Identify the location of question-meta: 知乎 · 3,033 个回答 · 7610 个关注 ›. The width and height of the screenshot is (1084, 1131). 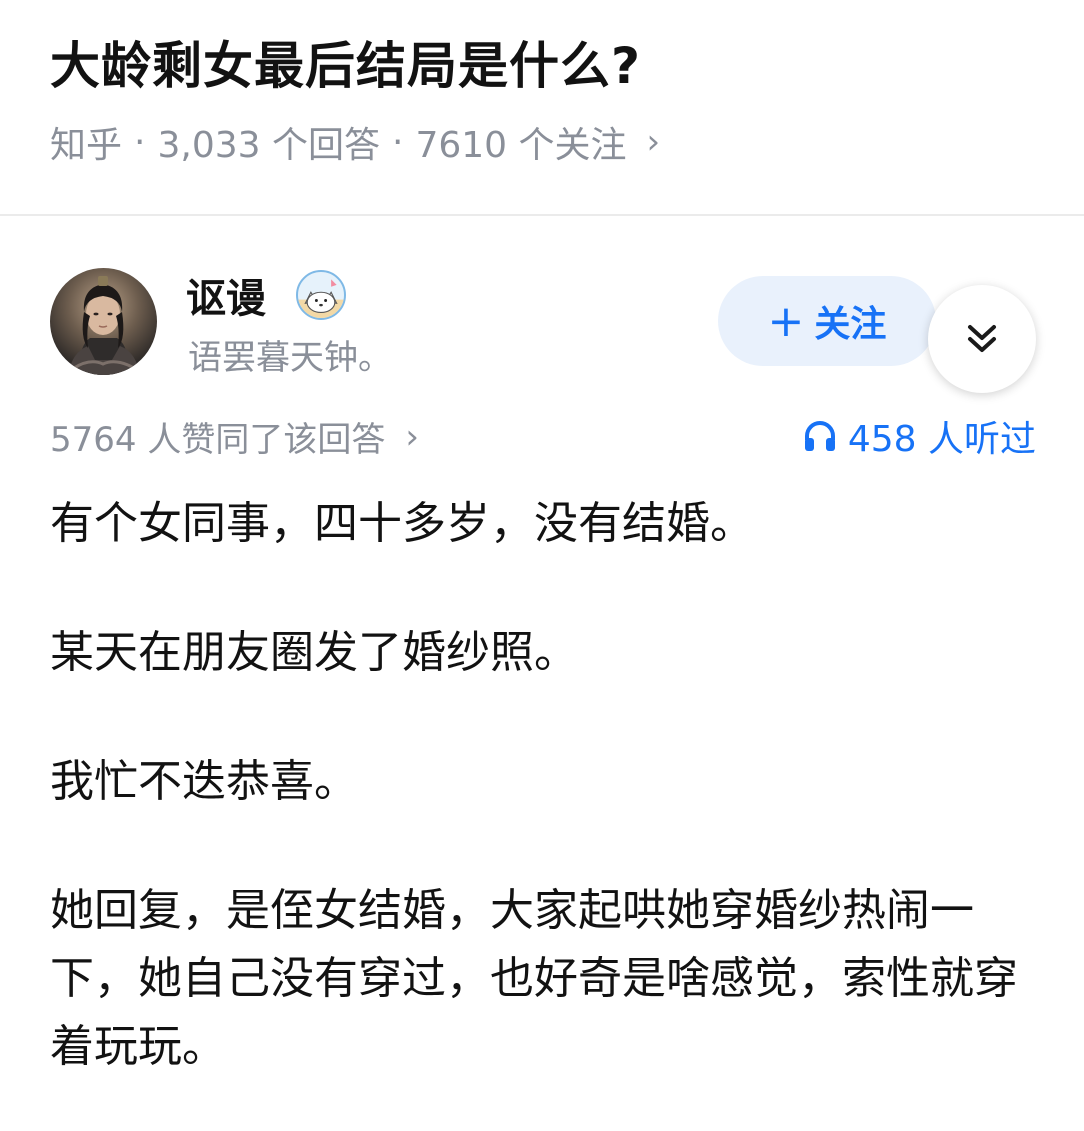
(355, 142).